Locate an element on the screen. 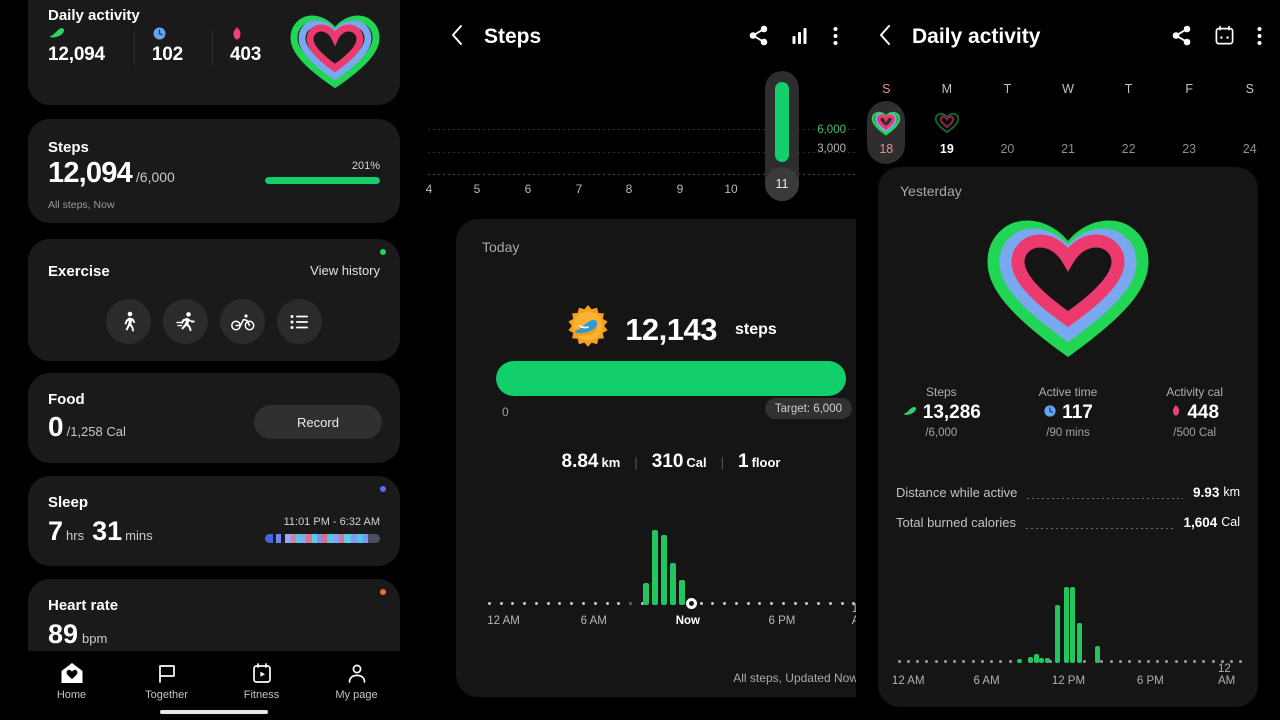 Image resolution: width=1280 pixels, height=720 pixels. bottom-navigation: Home Together Fitness My page is located at coordinates (214, 685).